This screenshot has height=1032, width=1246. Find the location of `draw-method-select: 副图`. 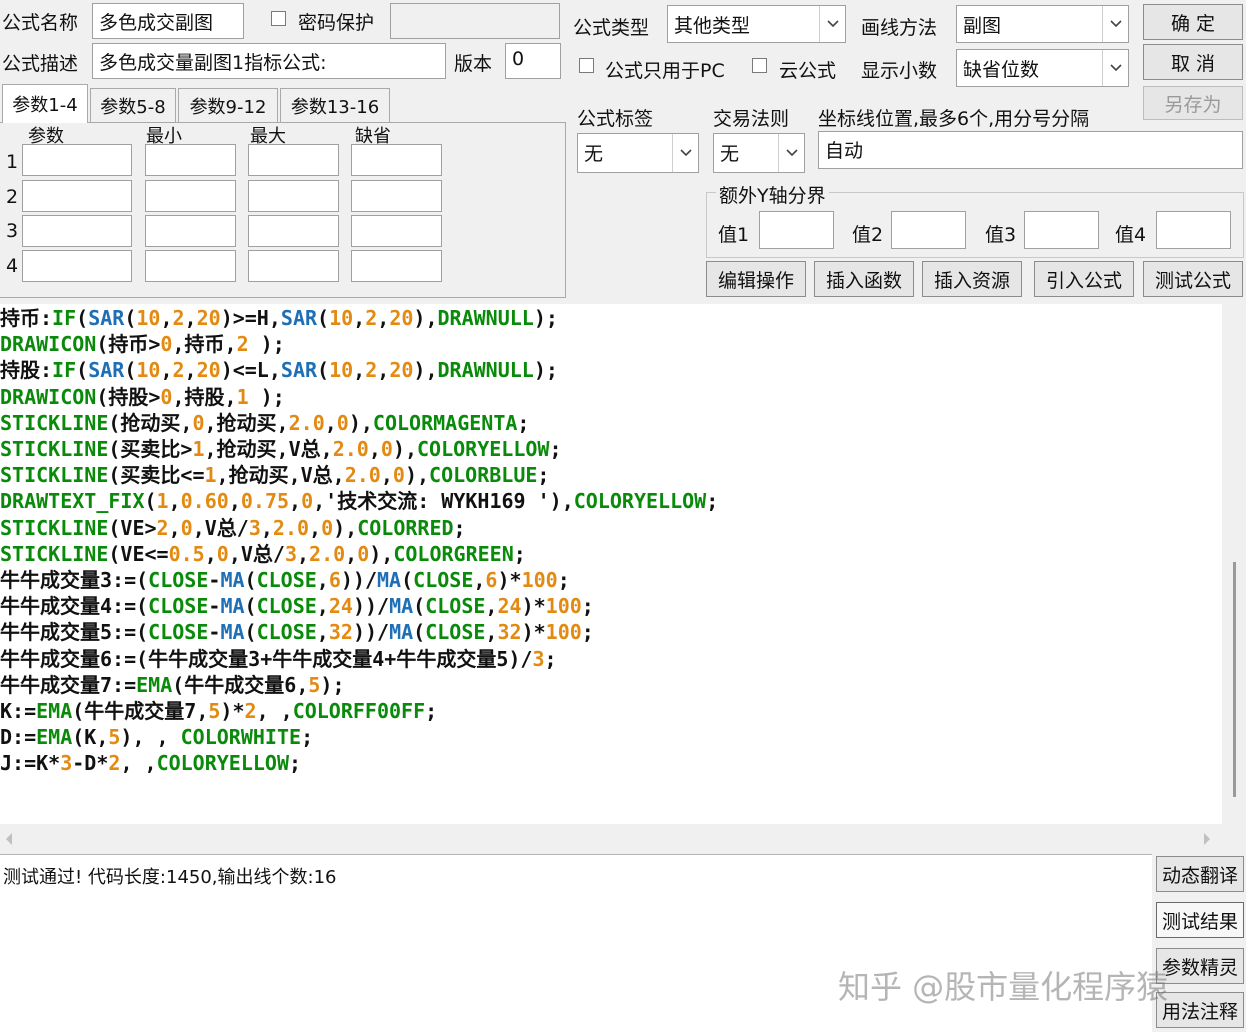

draw-method-select: 副图 is located at coordinates (1042, 24).